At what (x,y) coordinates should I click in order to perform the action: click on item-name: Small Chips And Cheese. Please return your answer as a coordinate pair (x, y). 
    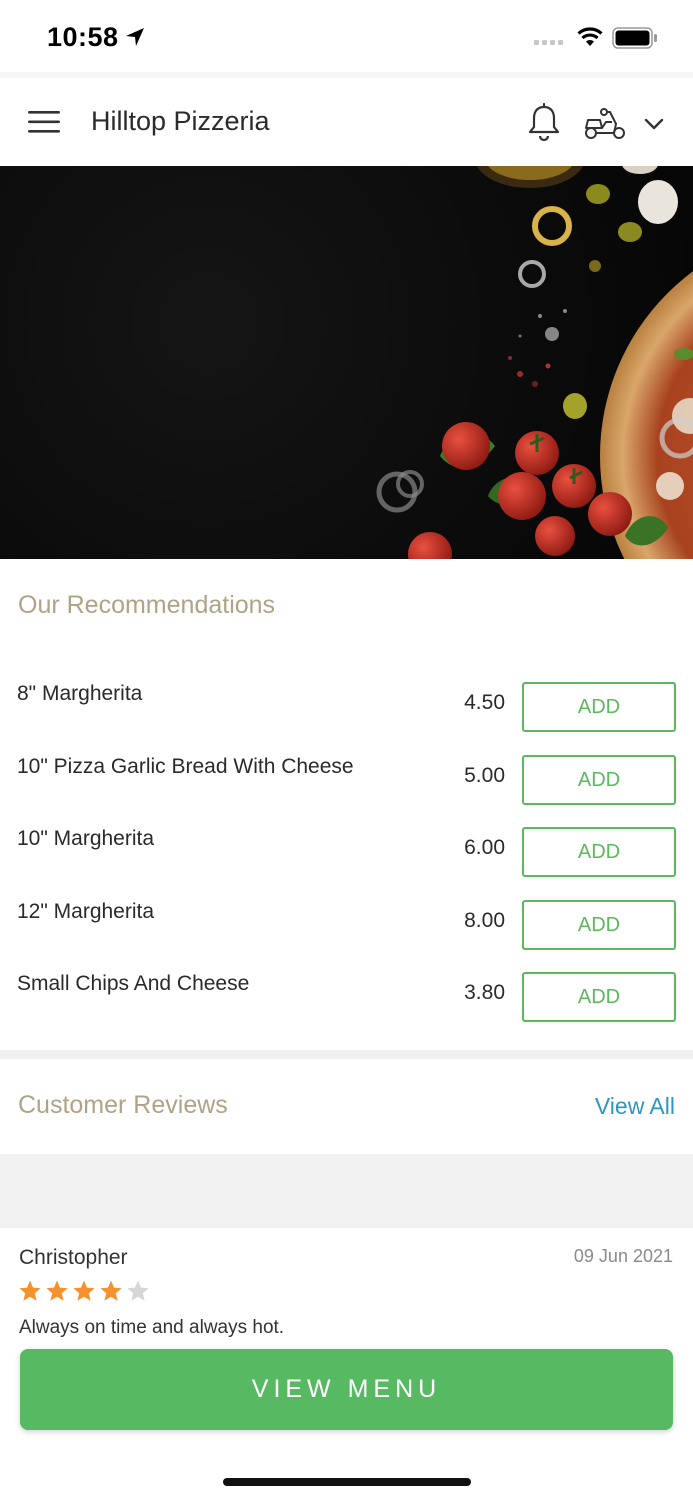
    Looking at the image, I should click on (133, 983).